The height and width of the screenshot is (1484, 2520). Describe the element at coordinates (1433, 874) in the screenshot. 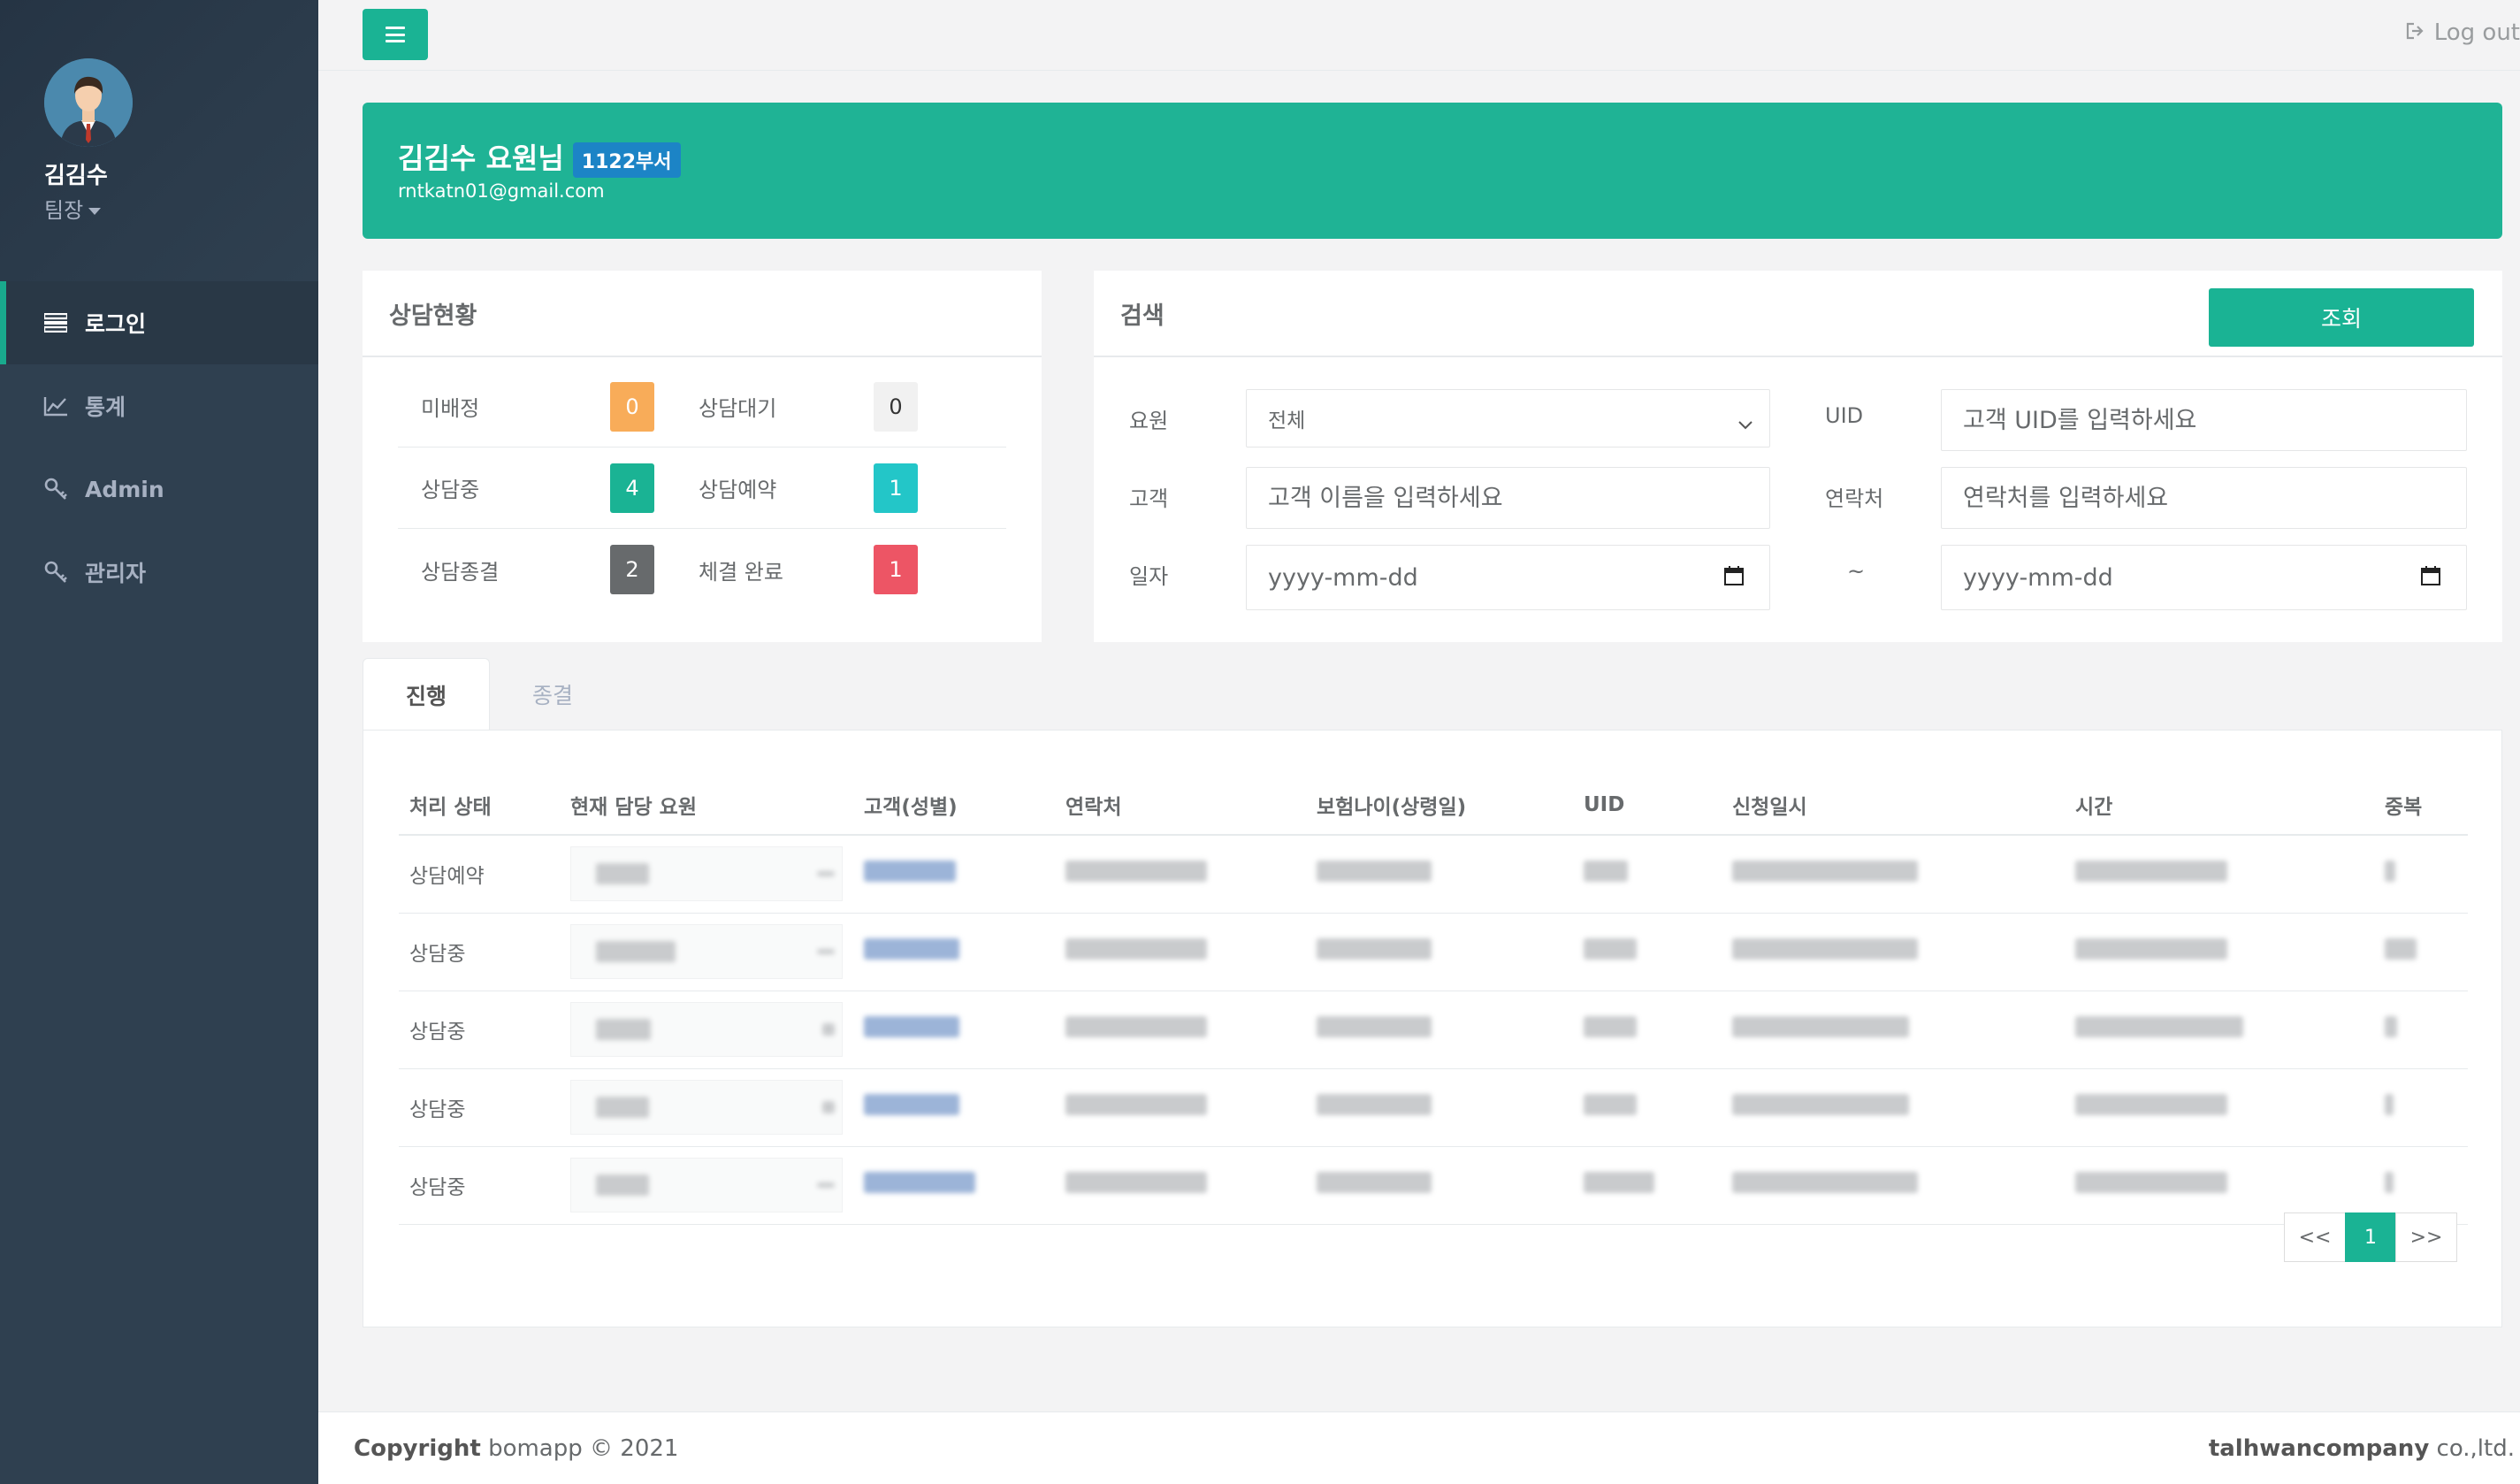

I see `table-row: 상담예약` at that location.